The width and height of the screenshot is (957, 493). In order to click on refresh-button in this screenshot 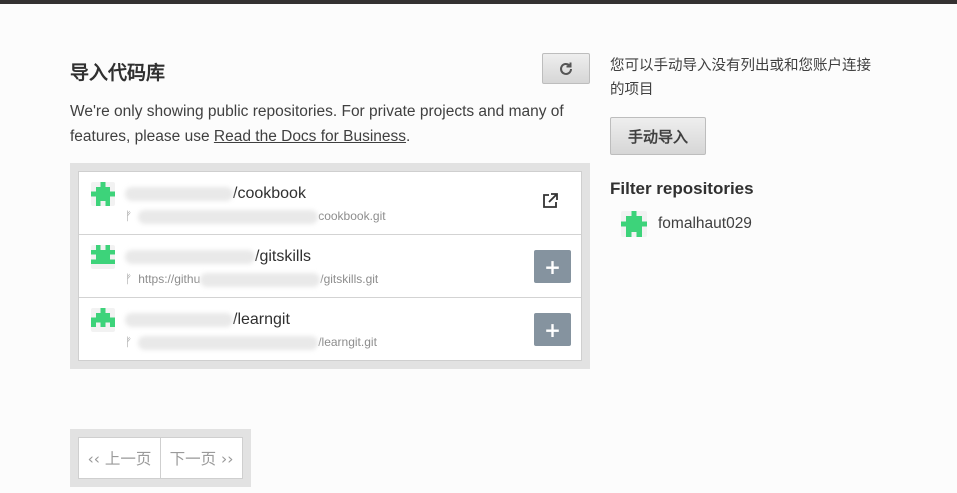, I will do `click(566, 68)`.